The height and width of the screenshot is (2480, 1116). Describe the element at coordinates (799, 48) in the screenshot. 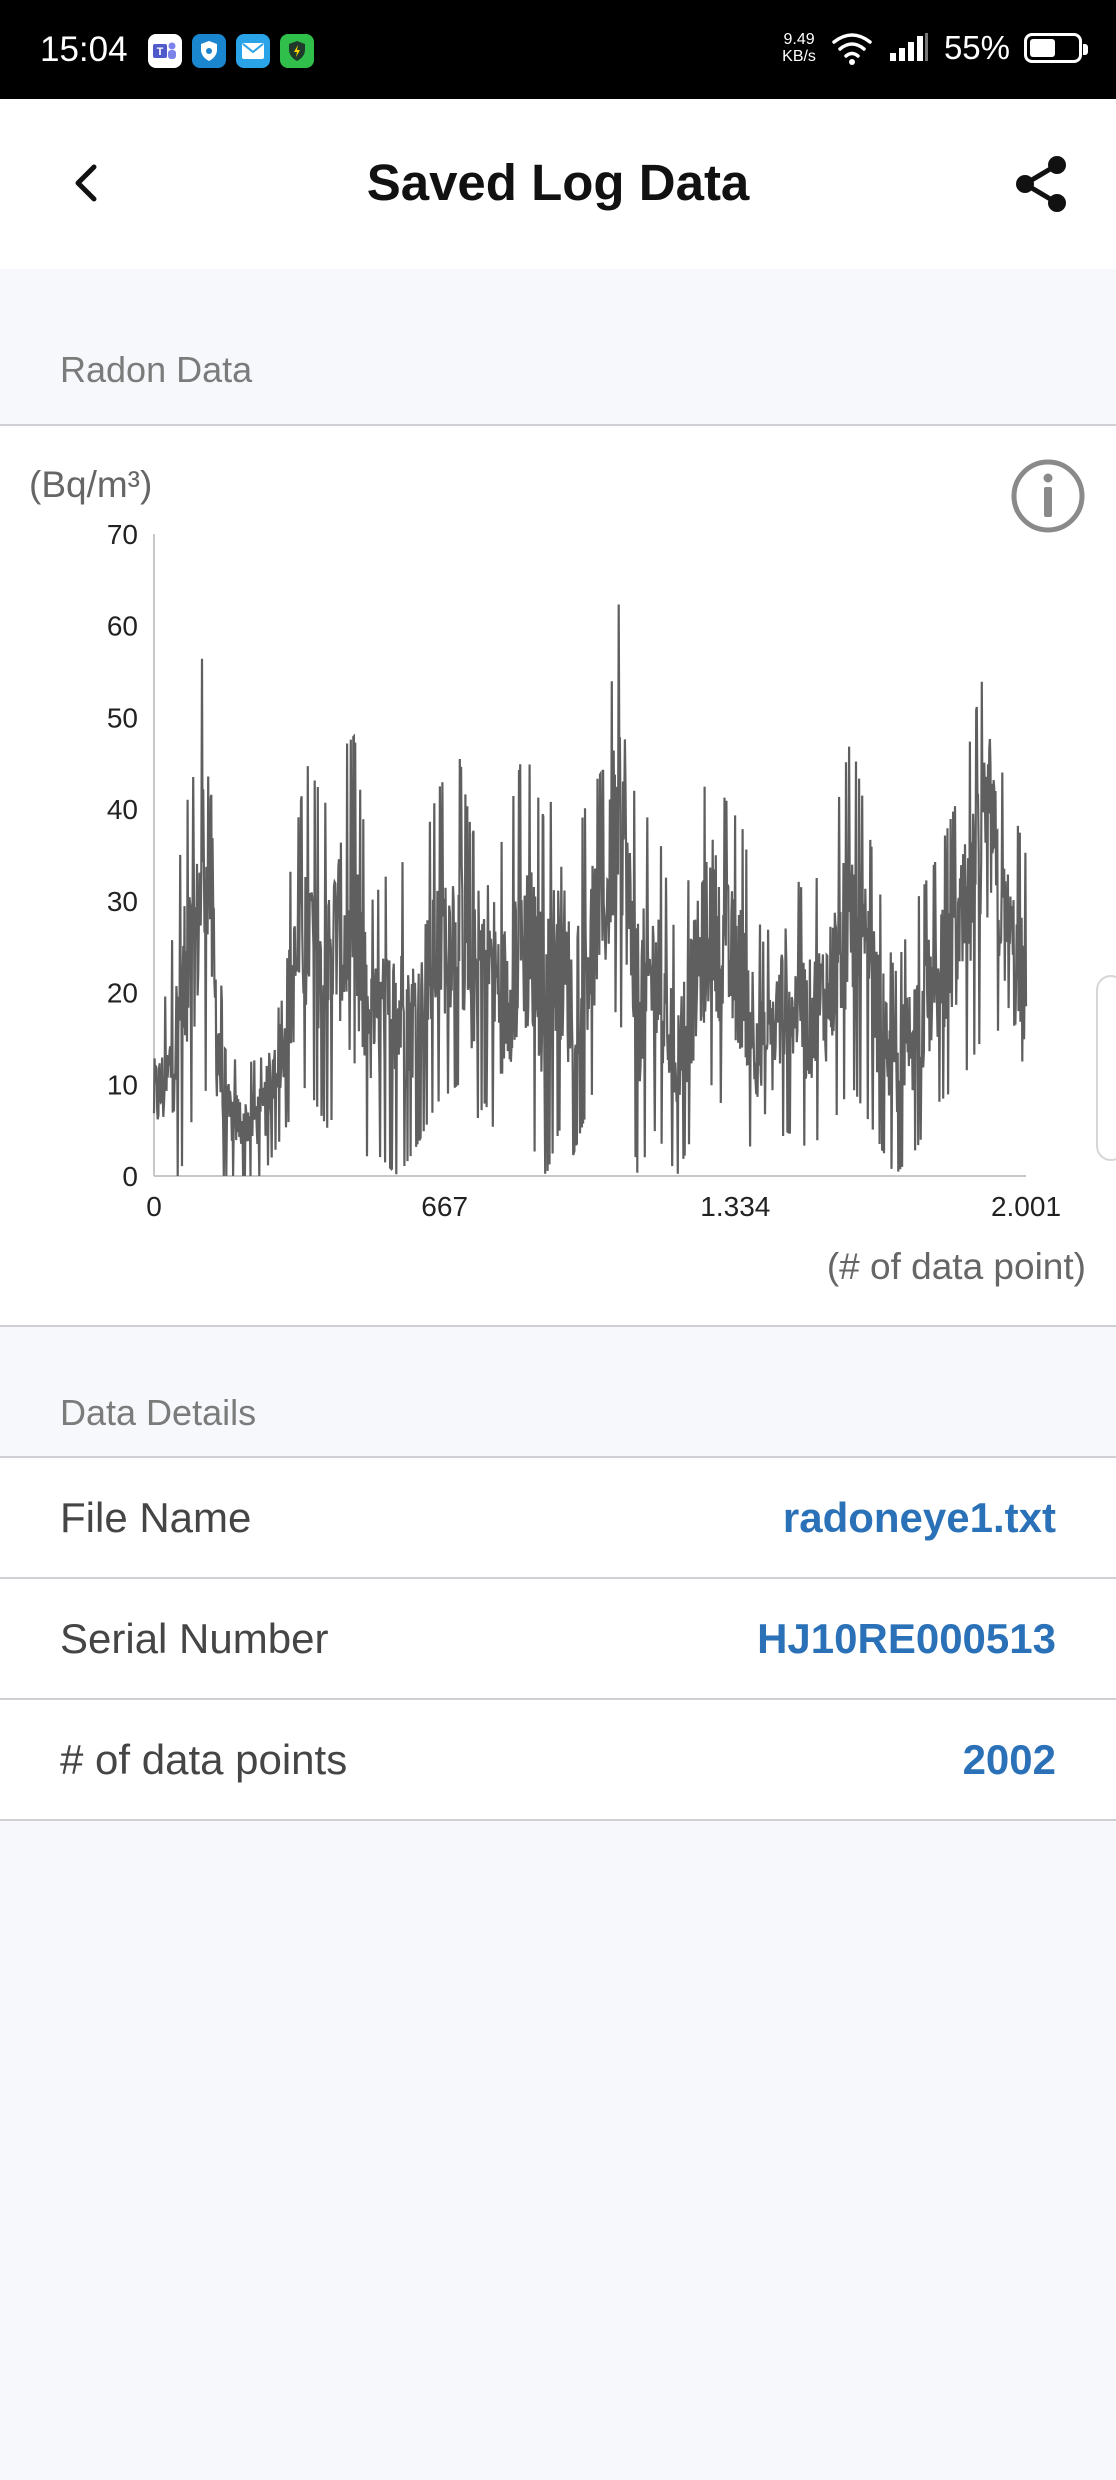

I see `network-speed: 9.49 KB/s` at that location.